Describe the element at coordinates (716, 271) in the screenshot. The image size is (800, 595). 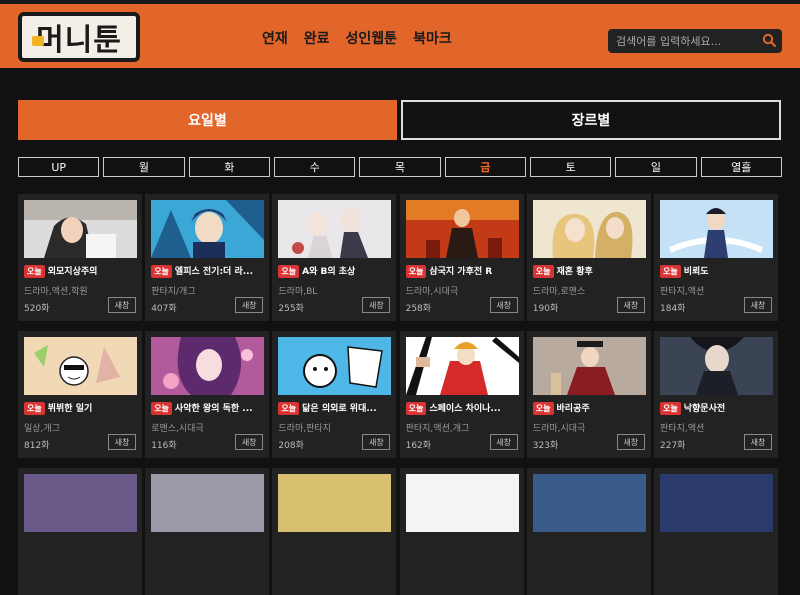
I see `webtoon-title-row: 오늘 비뢰도` at that location.